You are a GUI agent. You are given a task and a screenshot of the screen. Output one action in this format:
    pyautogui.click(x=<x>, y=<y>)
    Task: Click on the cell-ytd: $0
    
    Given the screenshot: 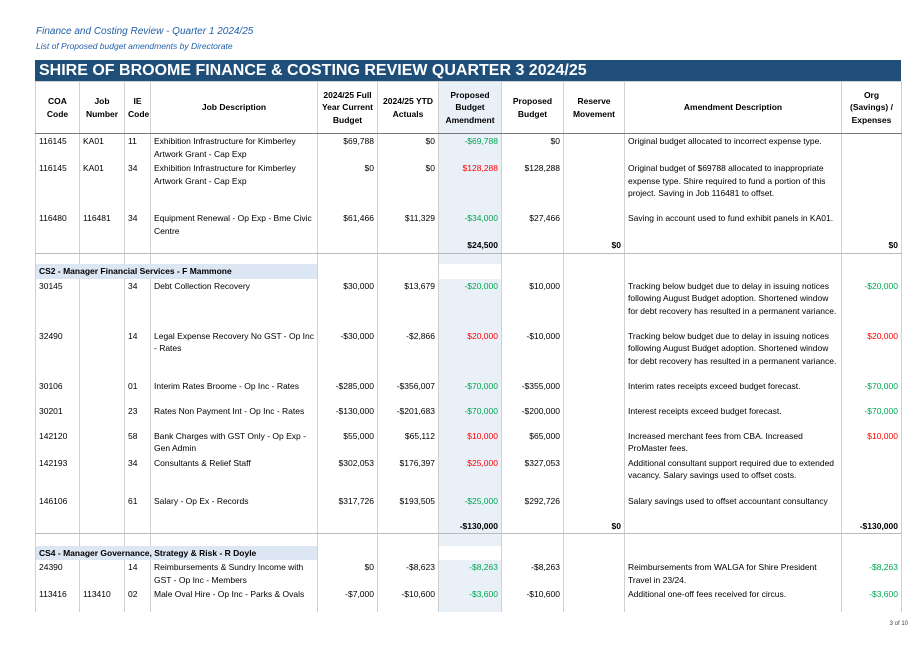 What is the action you would take?
    pyautogui.click(x=408, y=147)
    